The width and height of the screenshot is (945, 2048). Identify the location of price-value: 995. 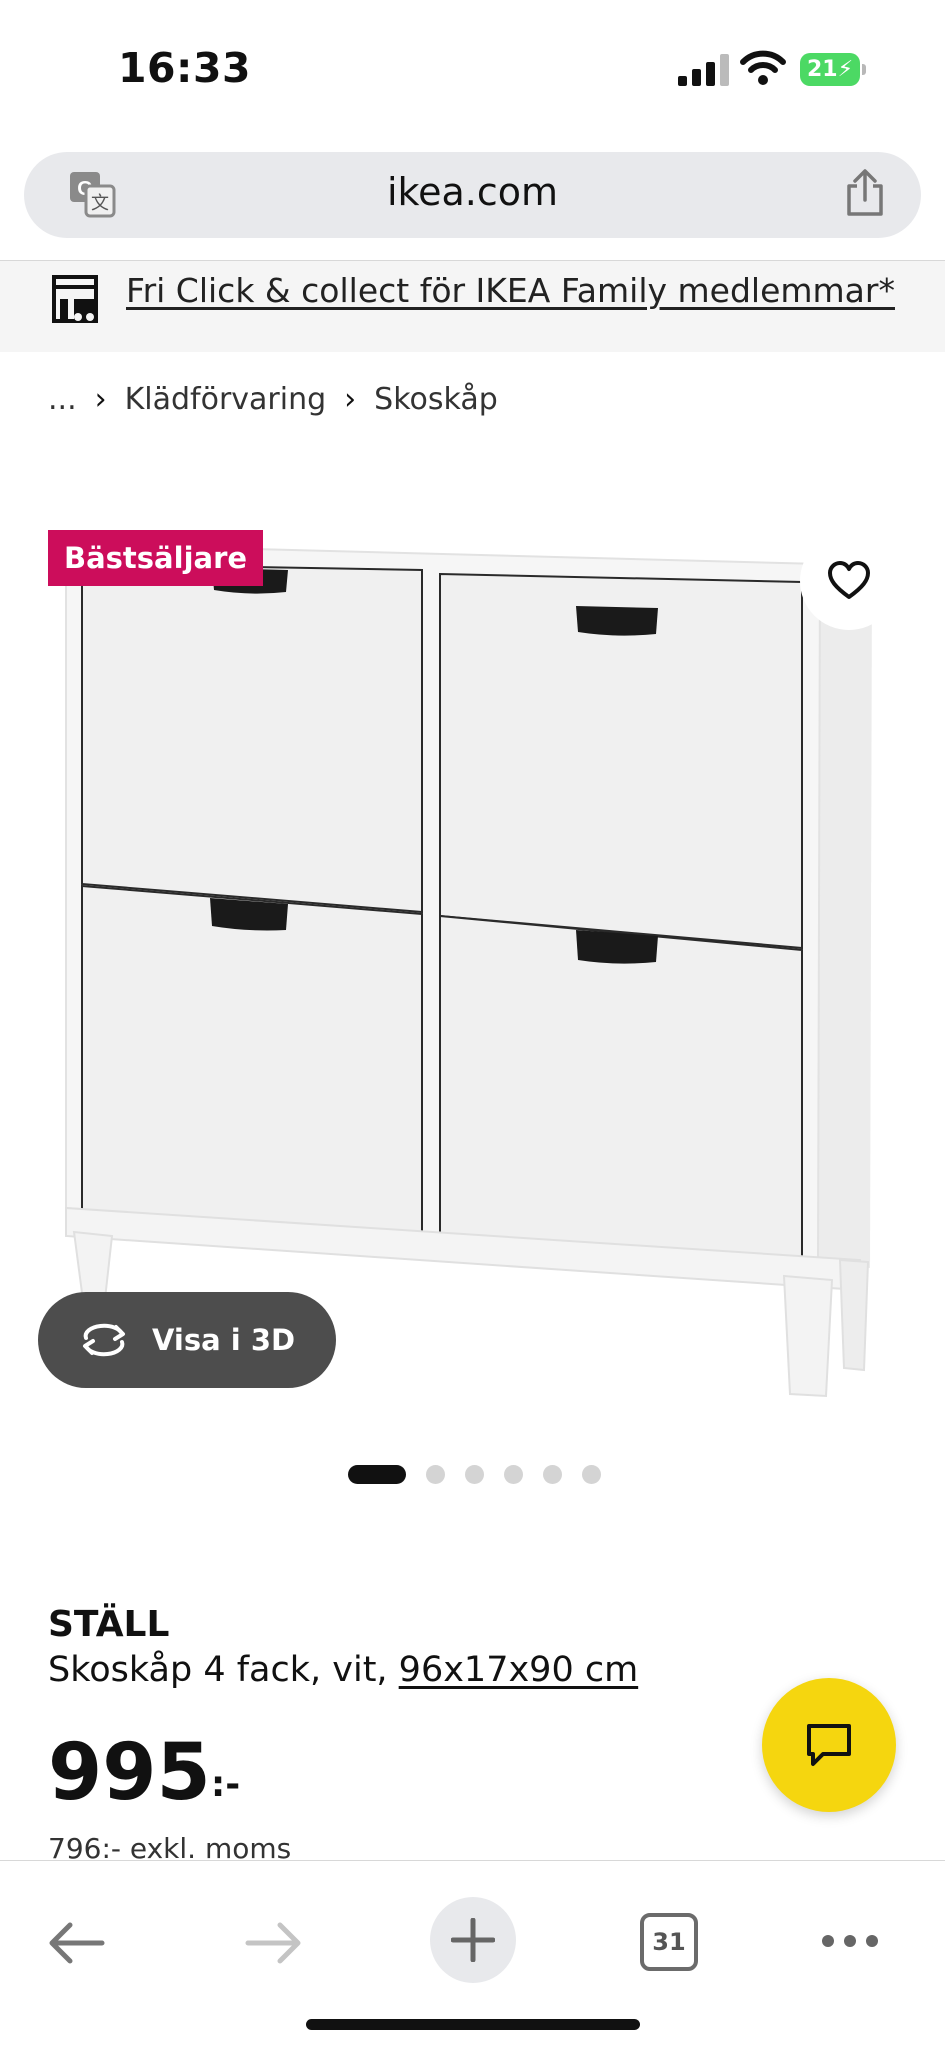
(129, 1773).